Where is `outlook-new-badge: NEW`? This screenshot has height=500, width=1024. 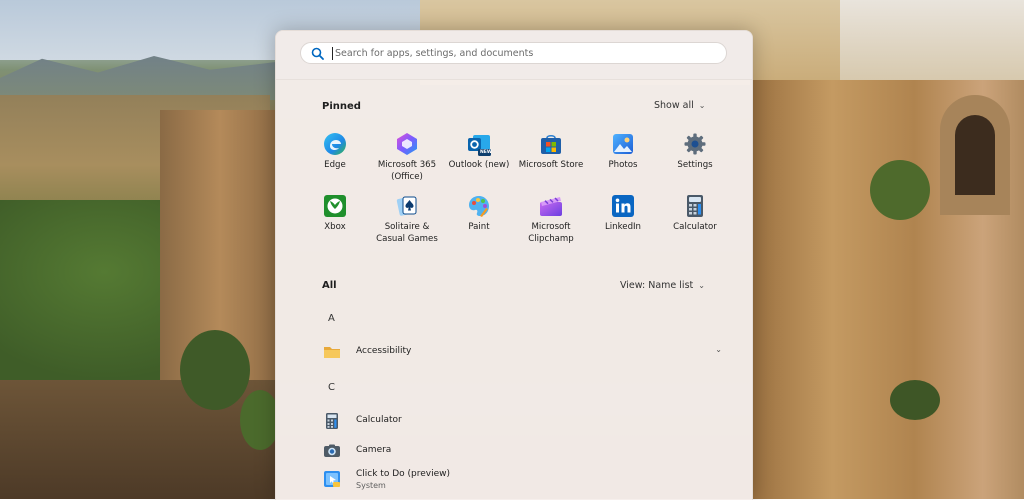 outlook-new-badge: NEW is located at coordinates (486, 152).